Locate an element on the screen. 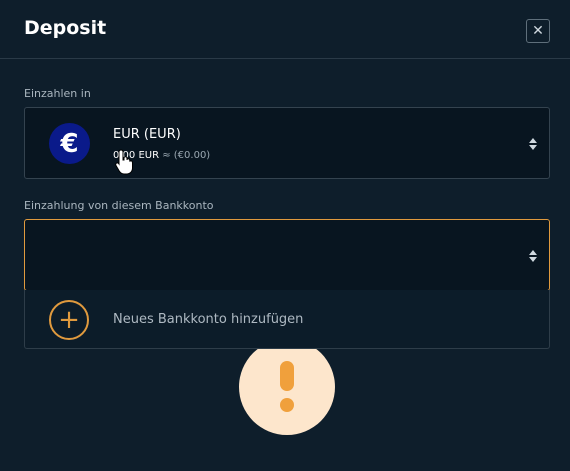 The width and height of the screenshot is (570, 471). euro-icon: € is located at coordinates (69, 143).